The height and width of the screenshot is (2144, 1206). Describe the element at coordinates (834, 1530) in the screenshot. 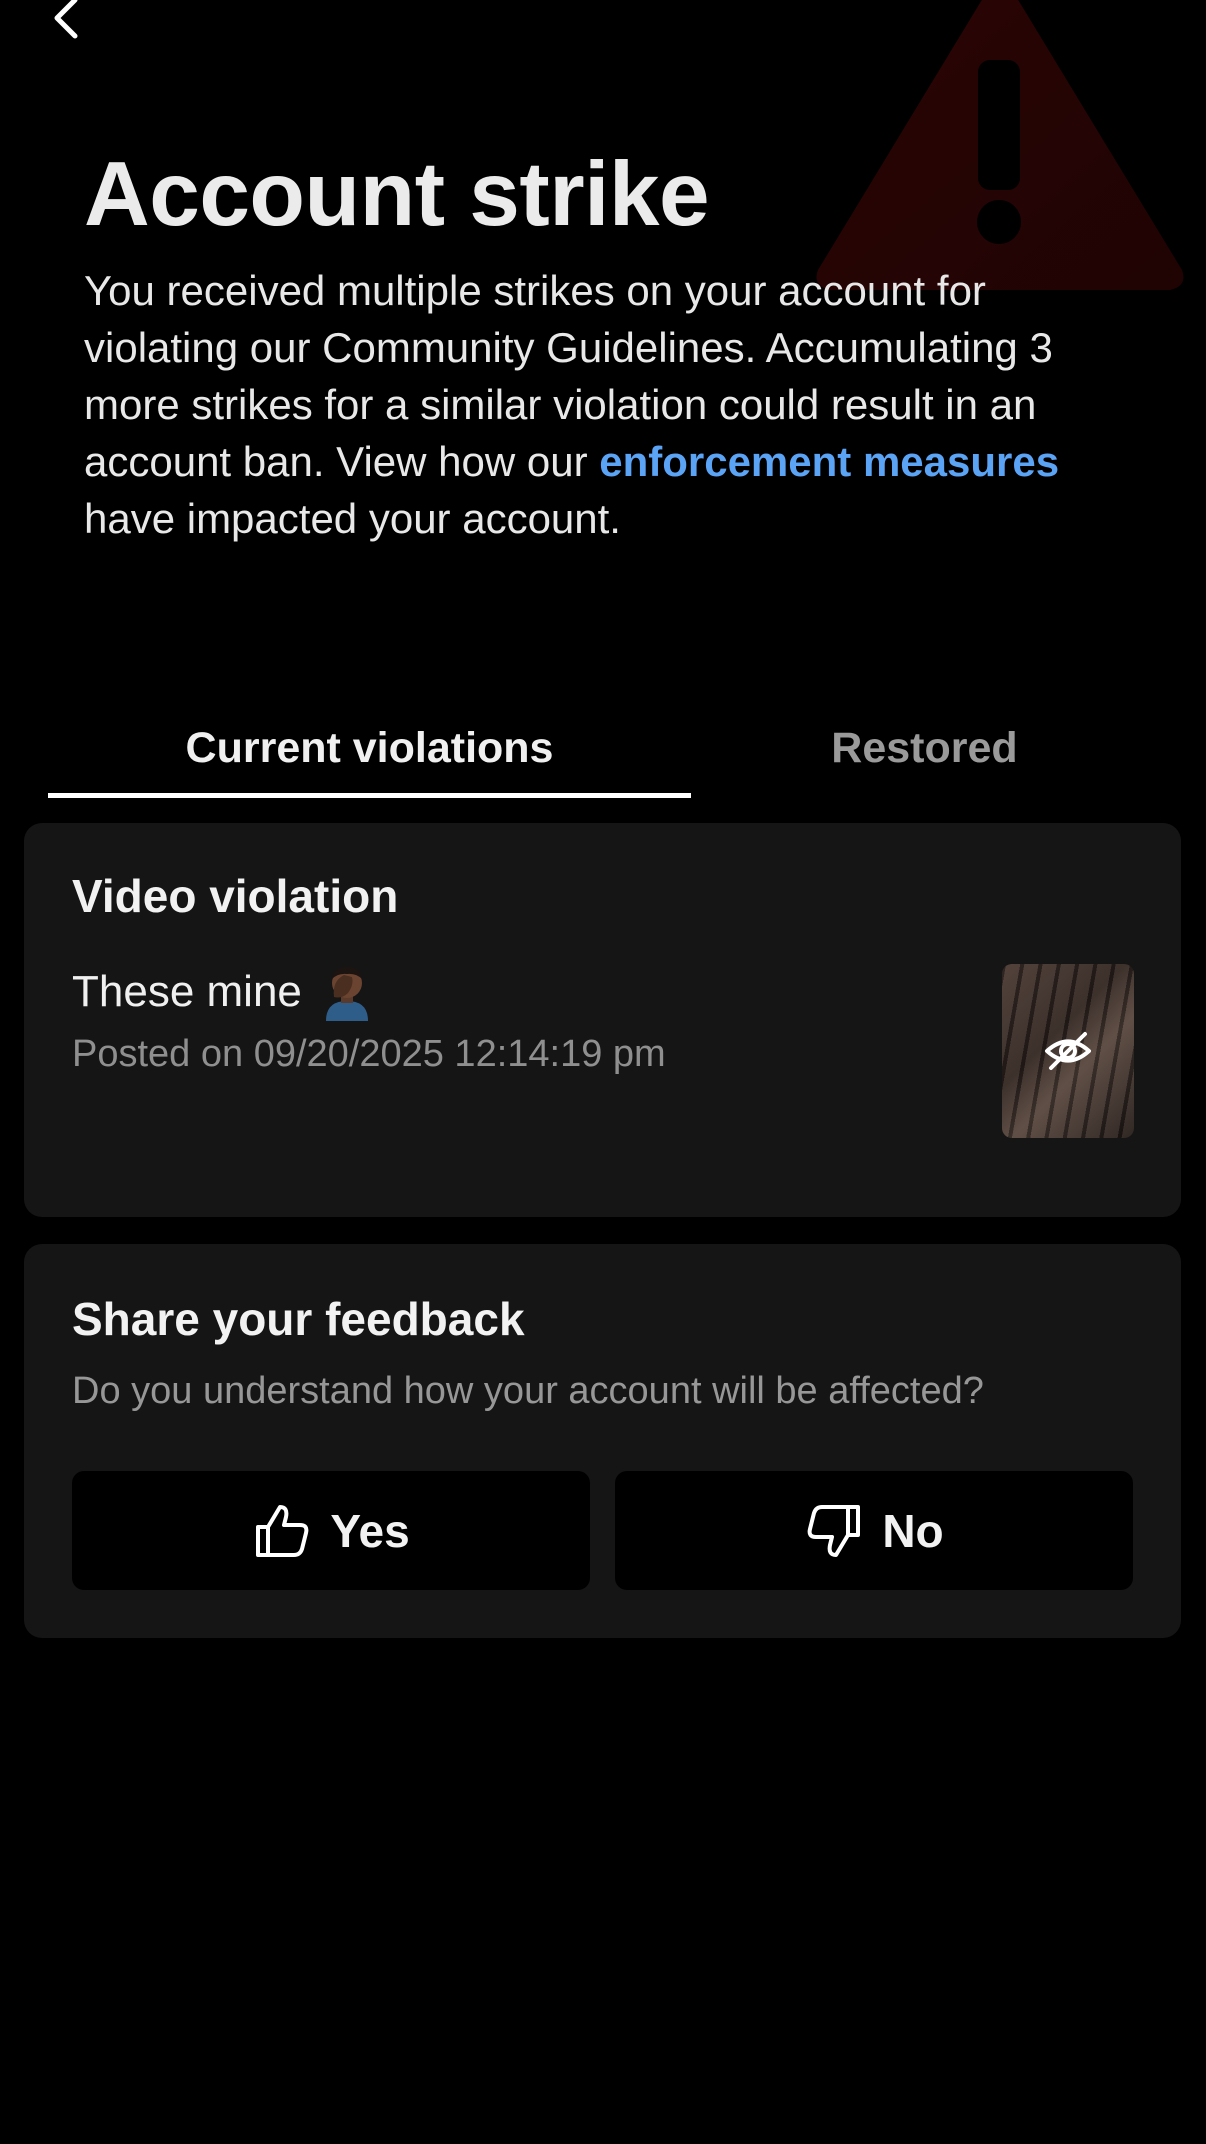

I see `thumbs-down-icon` at that location.